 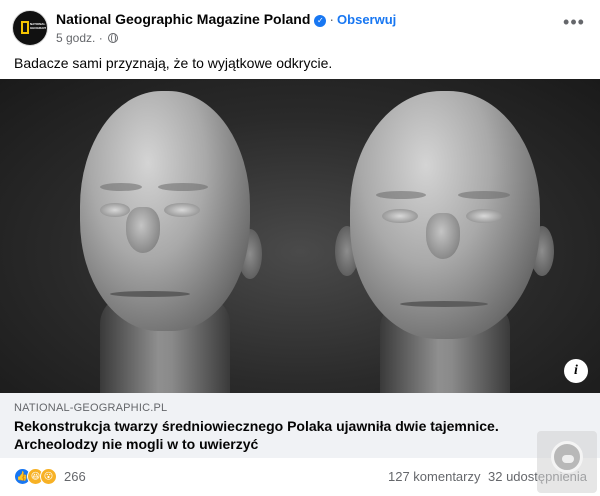 I want to click on info-icon: i, so click(x=576, y=370).